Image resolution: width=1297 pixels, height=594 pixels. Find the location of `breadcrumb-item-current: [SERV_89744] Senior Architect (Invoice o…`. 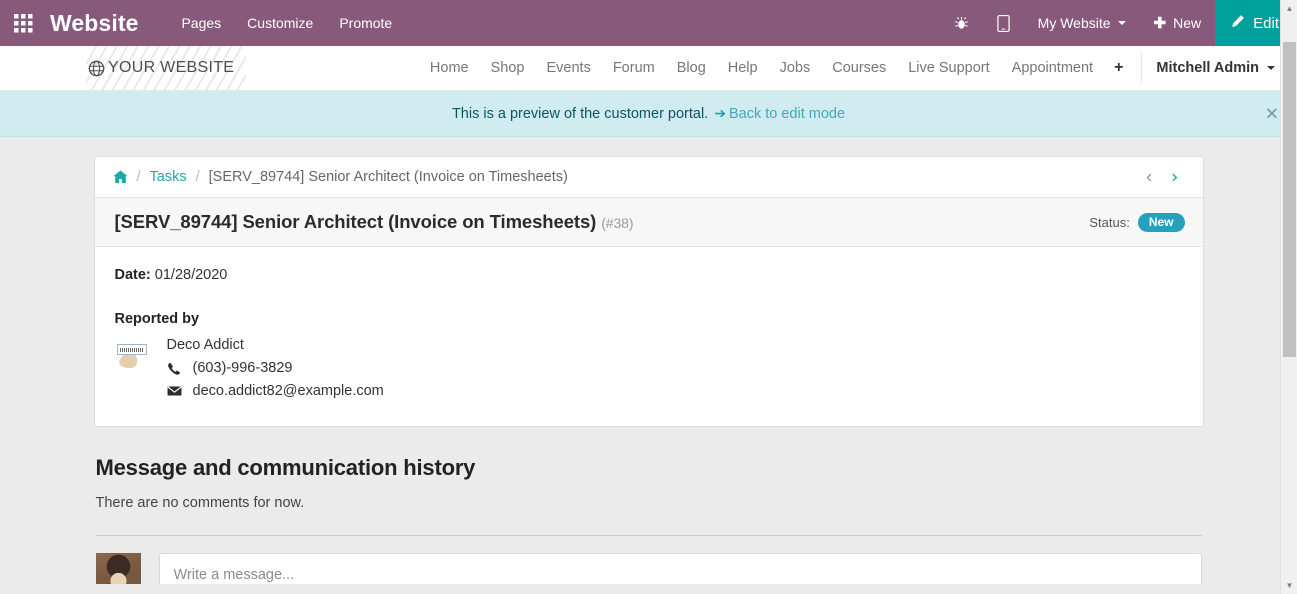

breadcrumb-item-current: [SERV_89744] Senior Architect (Invoice o… is located at coordinates (388, 177).